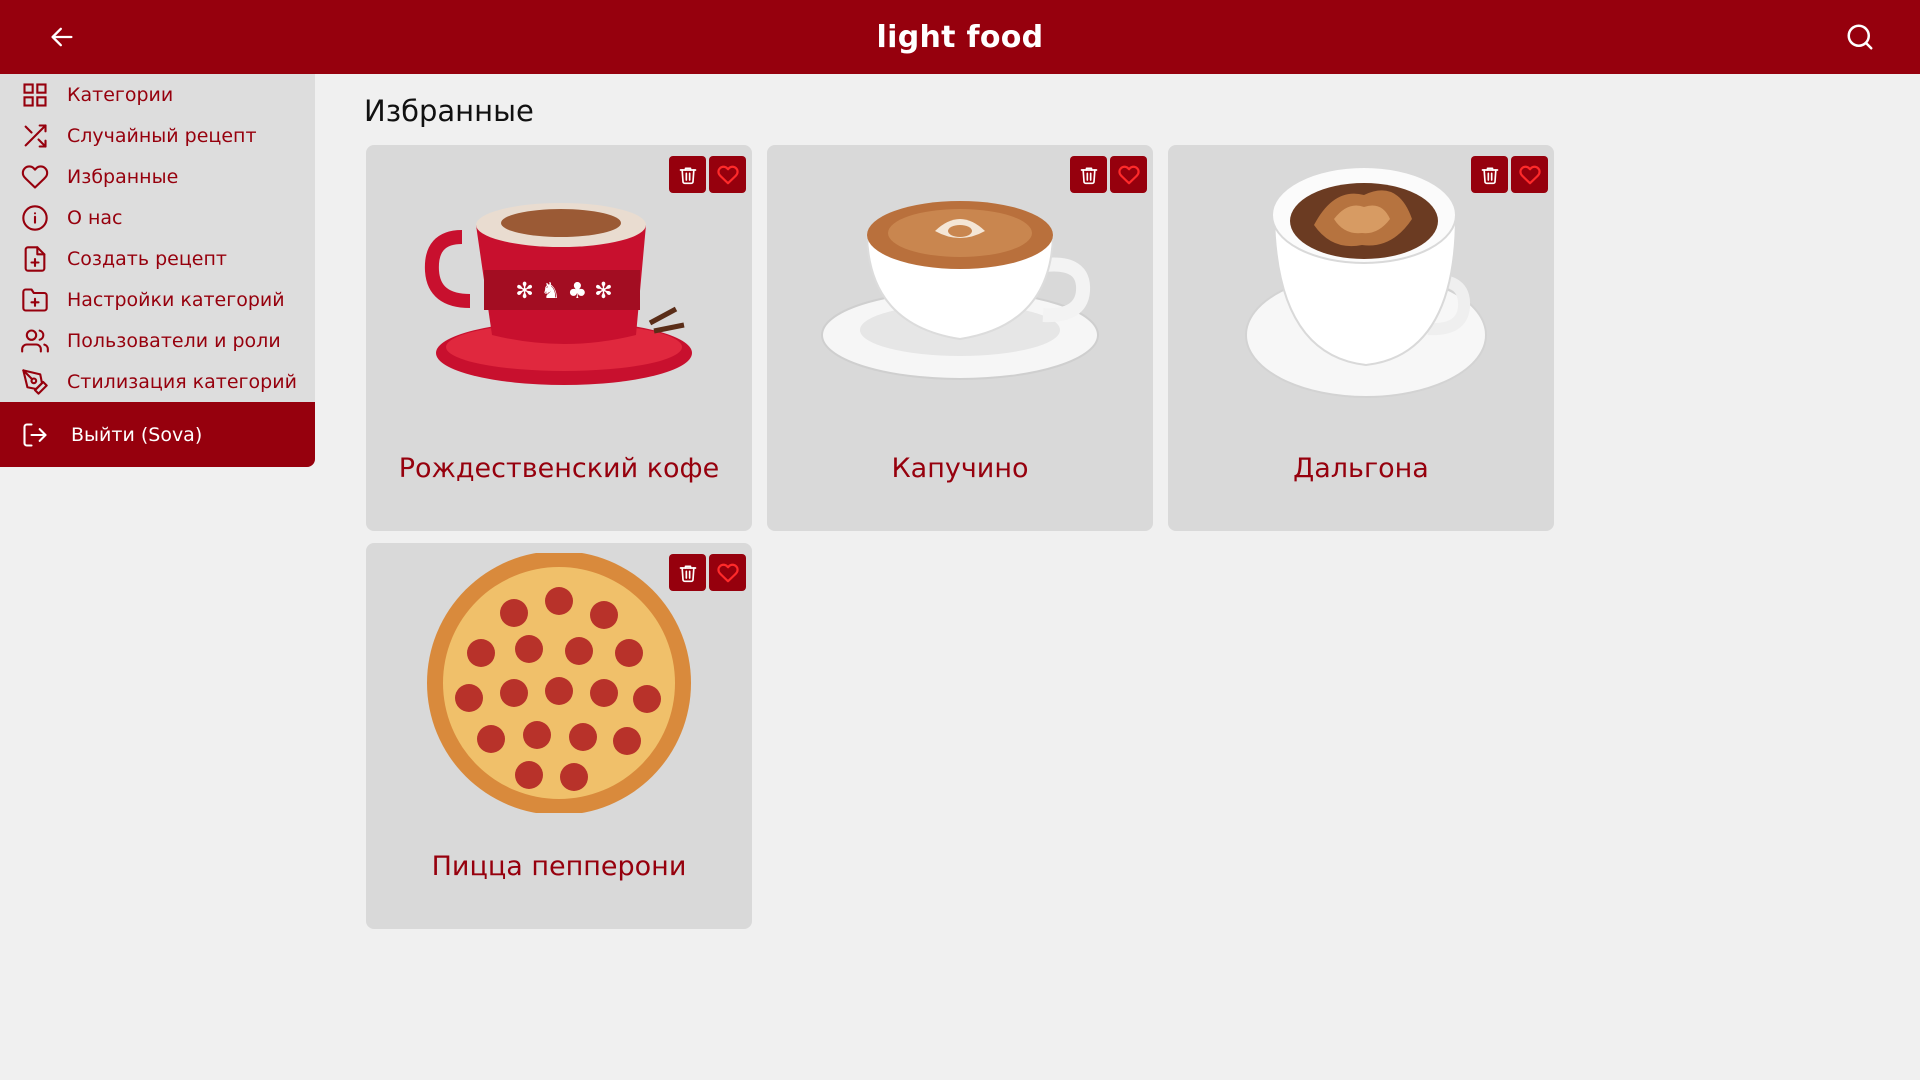 The height and width of the screenshot is (1080, 1920). What do you see at coordinates (176, 299) in the screenshot?
I see `sidebar-item-label: Настройки категорий` at bounding box center [176, 299].